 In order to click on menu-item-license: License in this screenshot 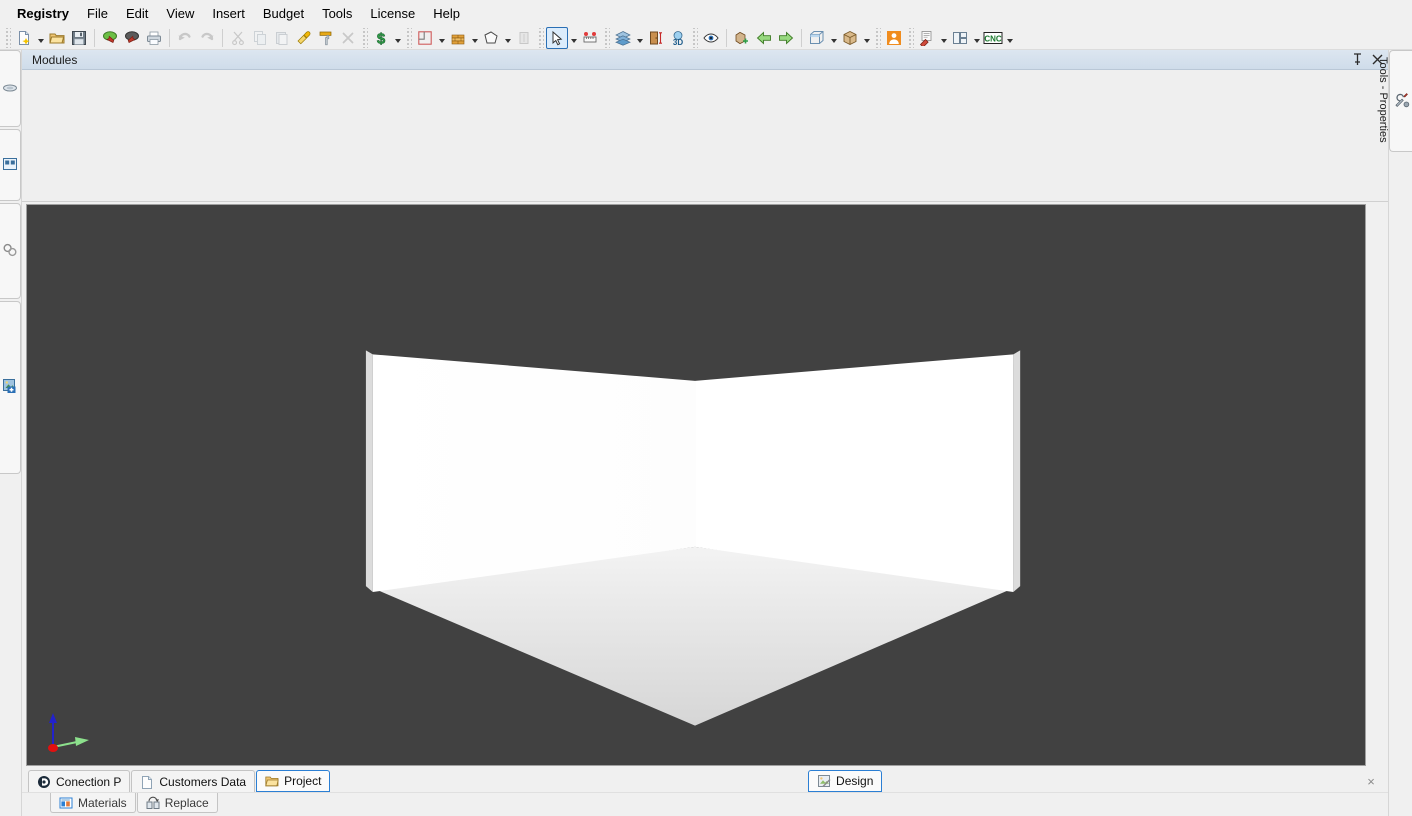, I will do `click(392, 13)`.